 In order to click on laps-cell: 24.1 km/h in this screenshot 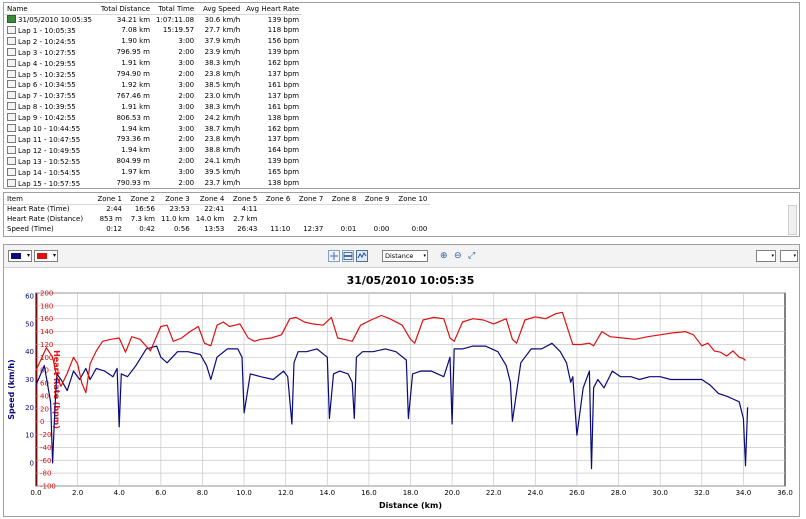, I will do `click(222, 161)`.